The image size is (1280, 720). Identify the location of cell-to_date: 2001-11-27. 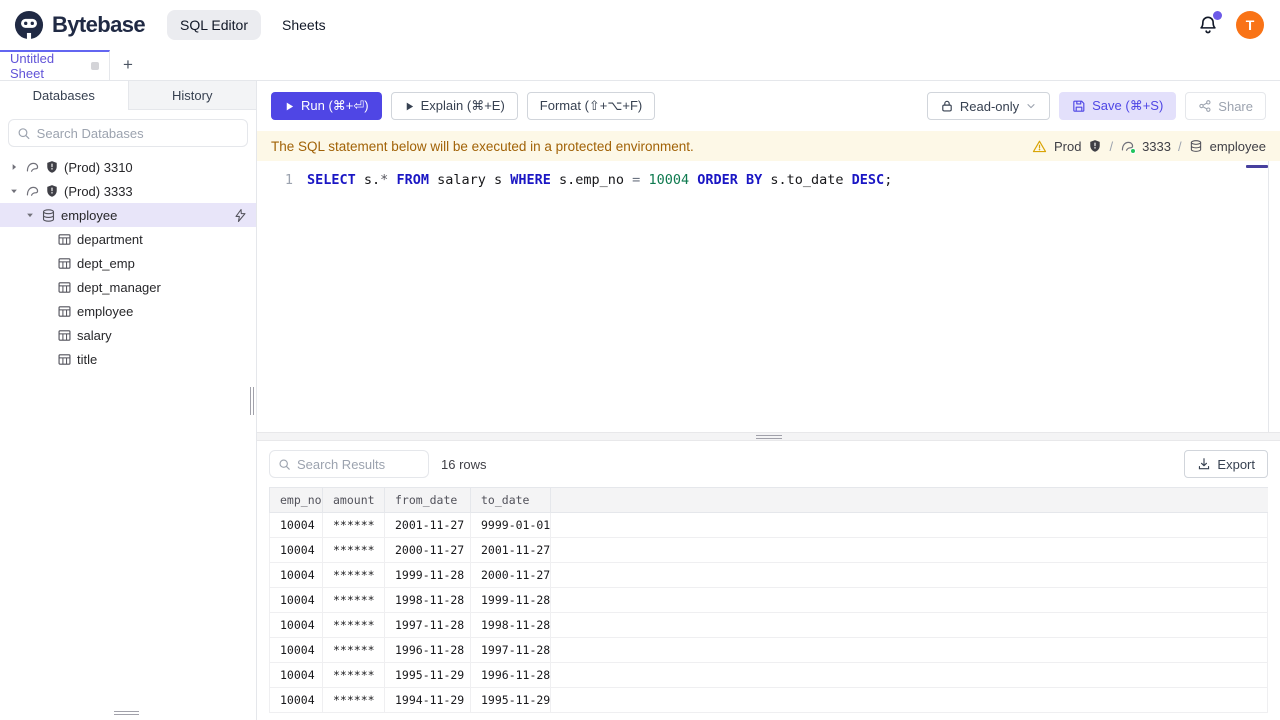
(511, 550).